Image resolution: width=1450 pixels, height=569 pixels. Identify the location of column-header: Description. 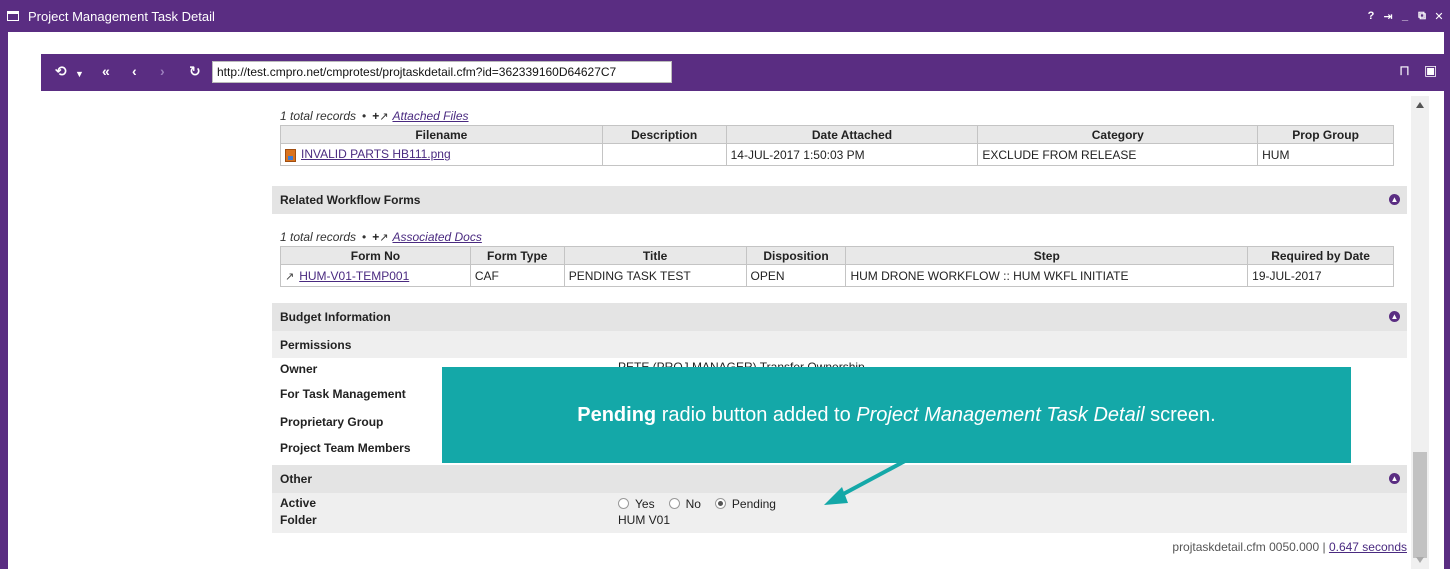
(664, 134).